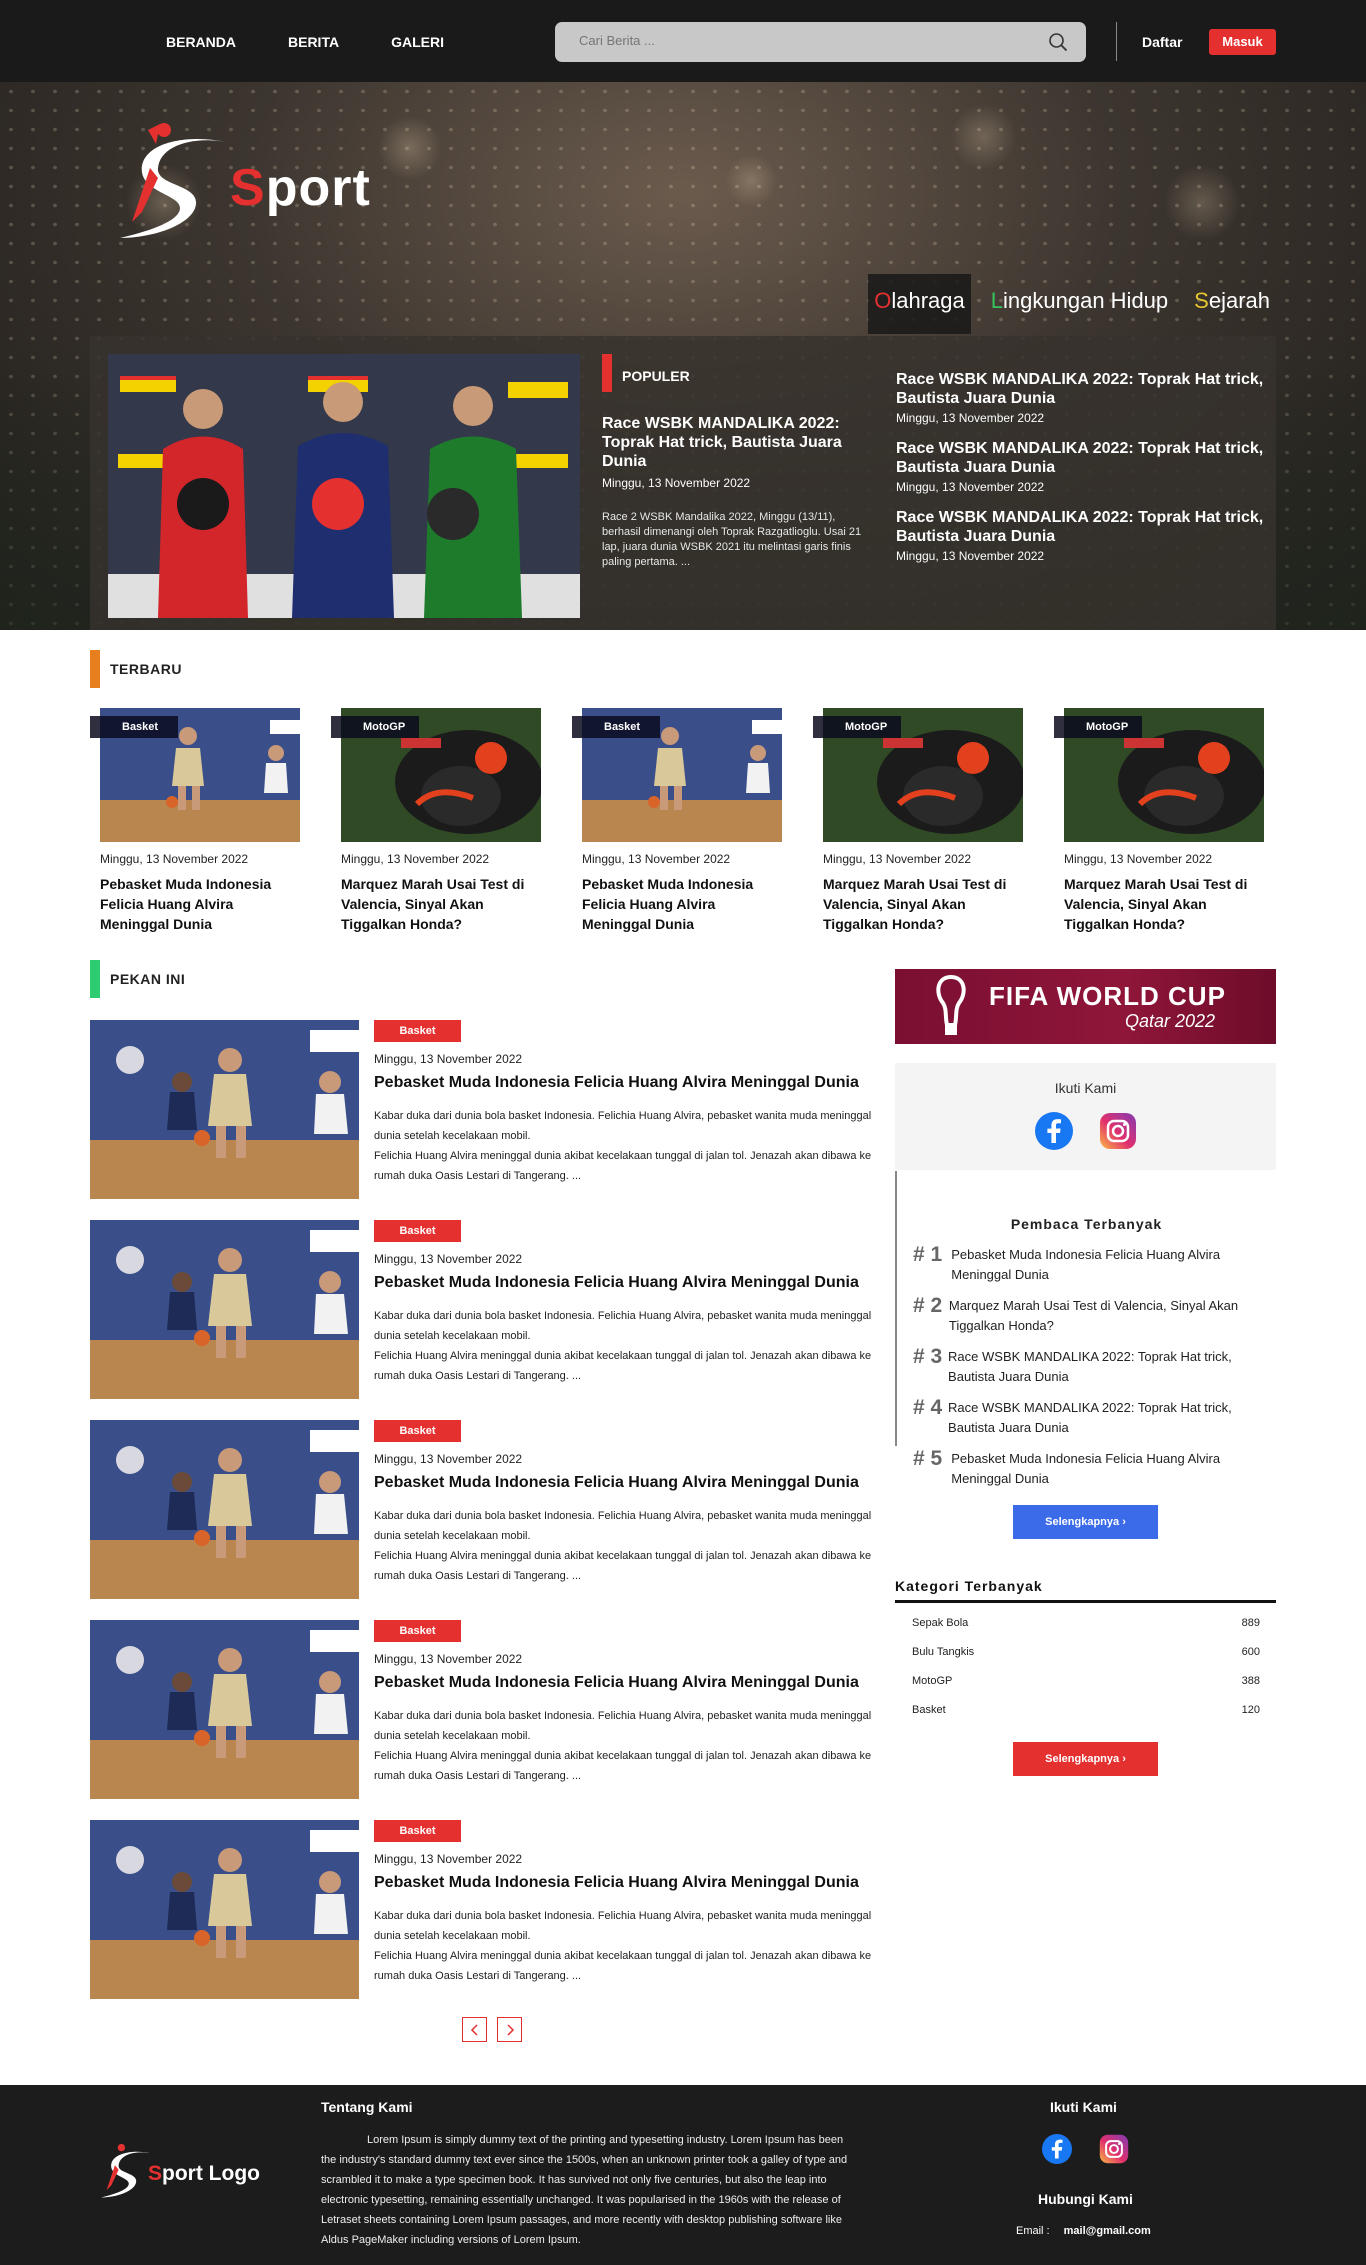 Image resolution: width=1366 pixels, height=2265 pixels. I want to click on nav-galeri: GALERI, so click(417, 42).